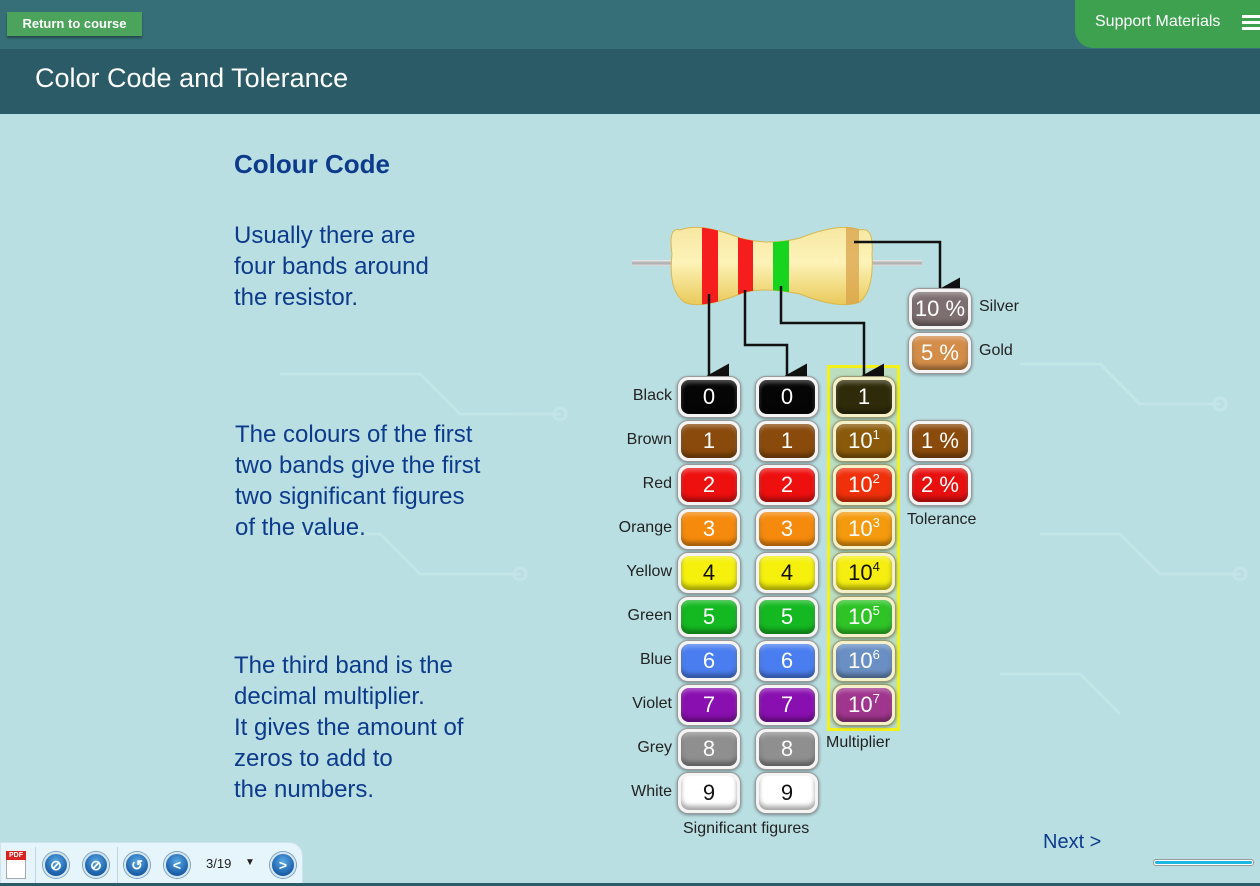 The height and width of the screenshot is (886, 1260). What do you see at coordinates (858, 742) in the screenshot?
I see `multiplier-label: Multiplier` at bounding box center [858, 742].